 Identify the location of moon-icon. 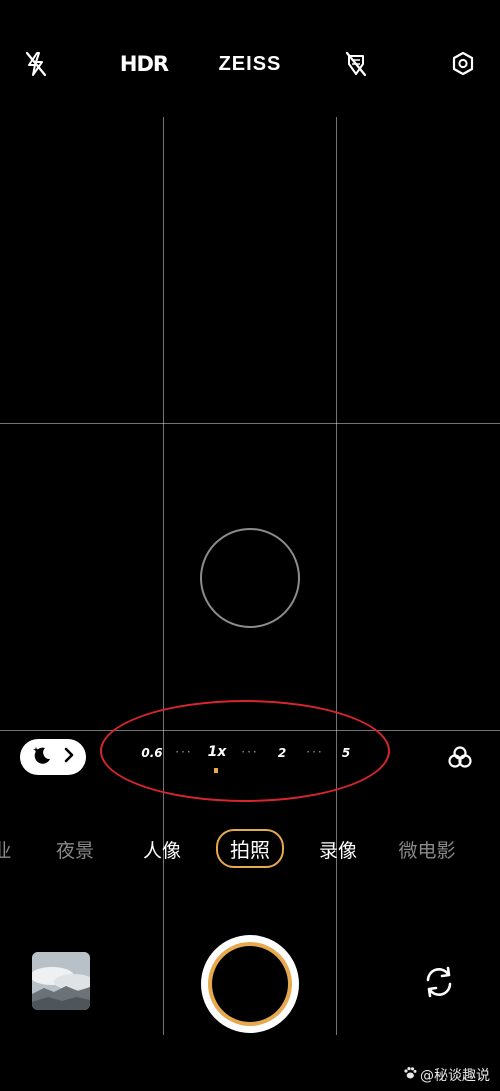
(42, 757).